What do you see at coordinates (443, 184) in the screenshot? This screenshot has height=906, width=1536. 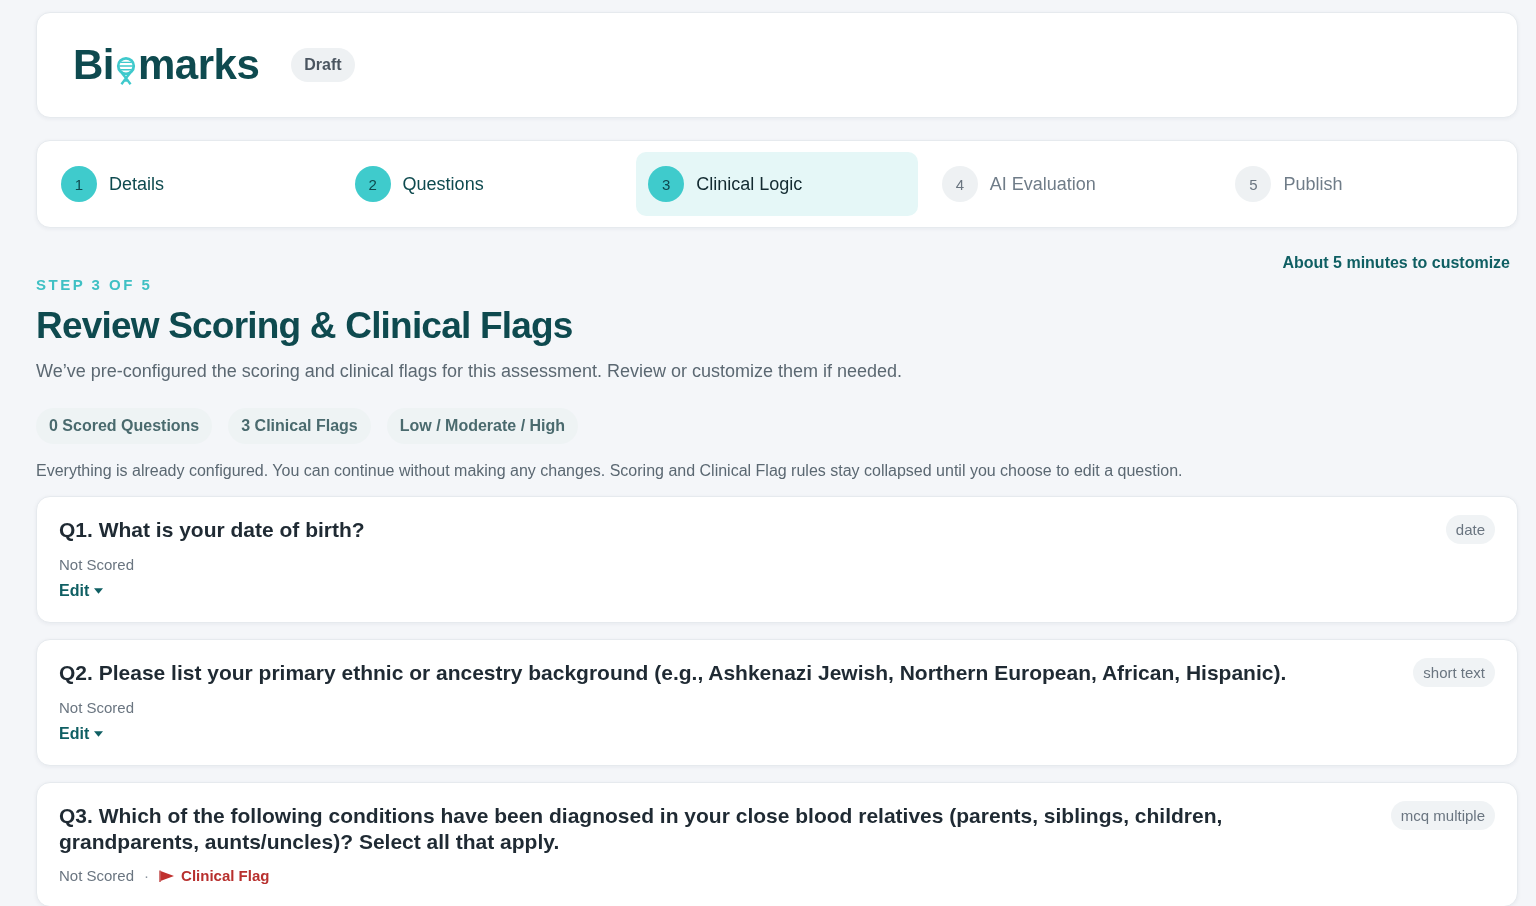 I see `step-label: Questions` at bounding box center [443, 184].